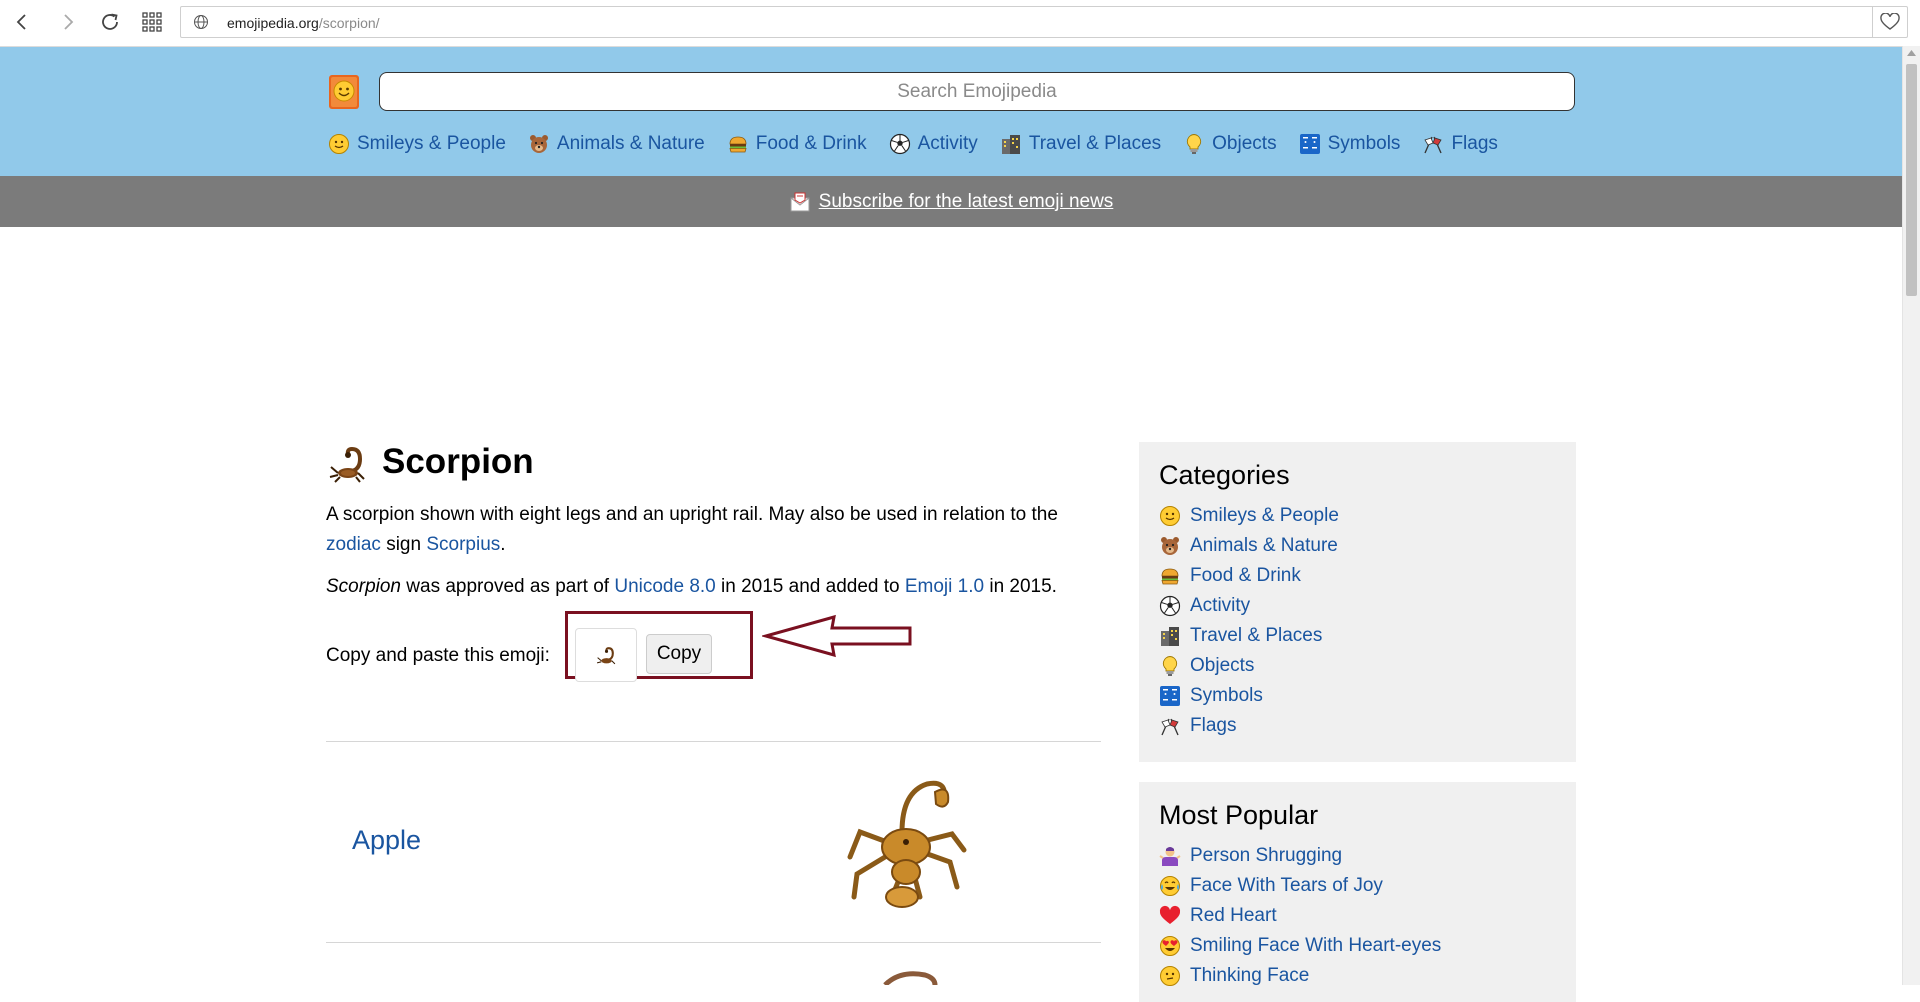  What do you see at coordinates (458, 461) in the screenshot?
I see `page-title: Scorpion` at bounding box center [458, 461].